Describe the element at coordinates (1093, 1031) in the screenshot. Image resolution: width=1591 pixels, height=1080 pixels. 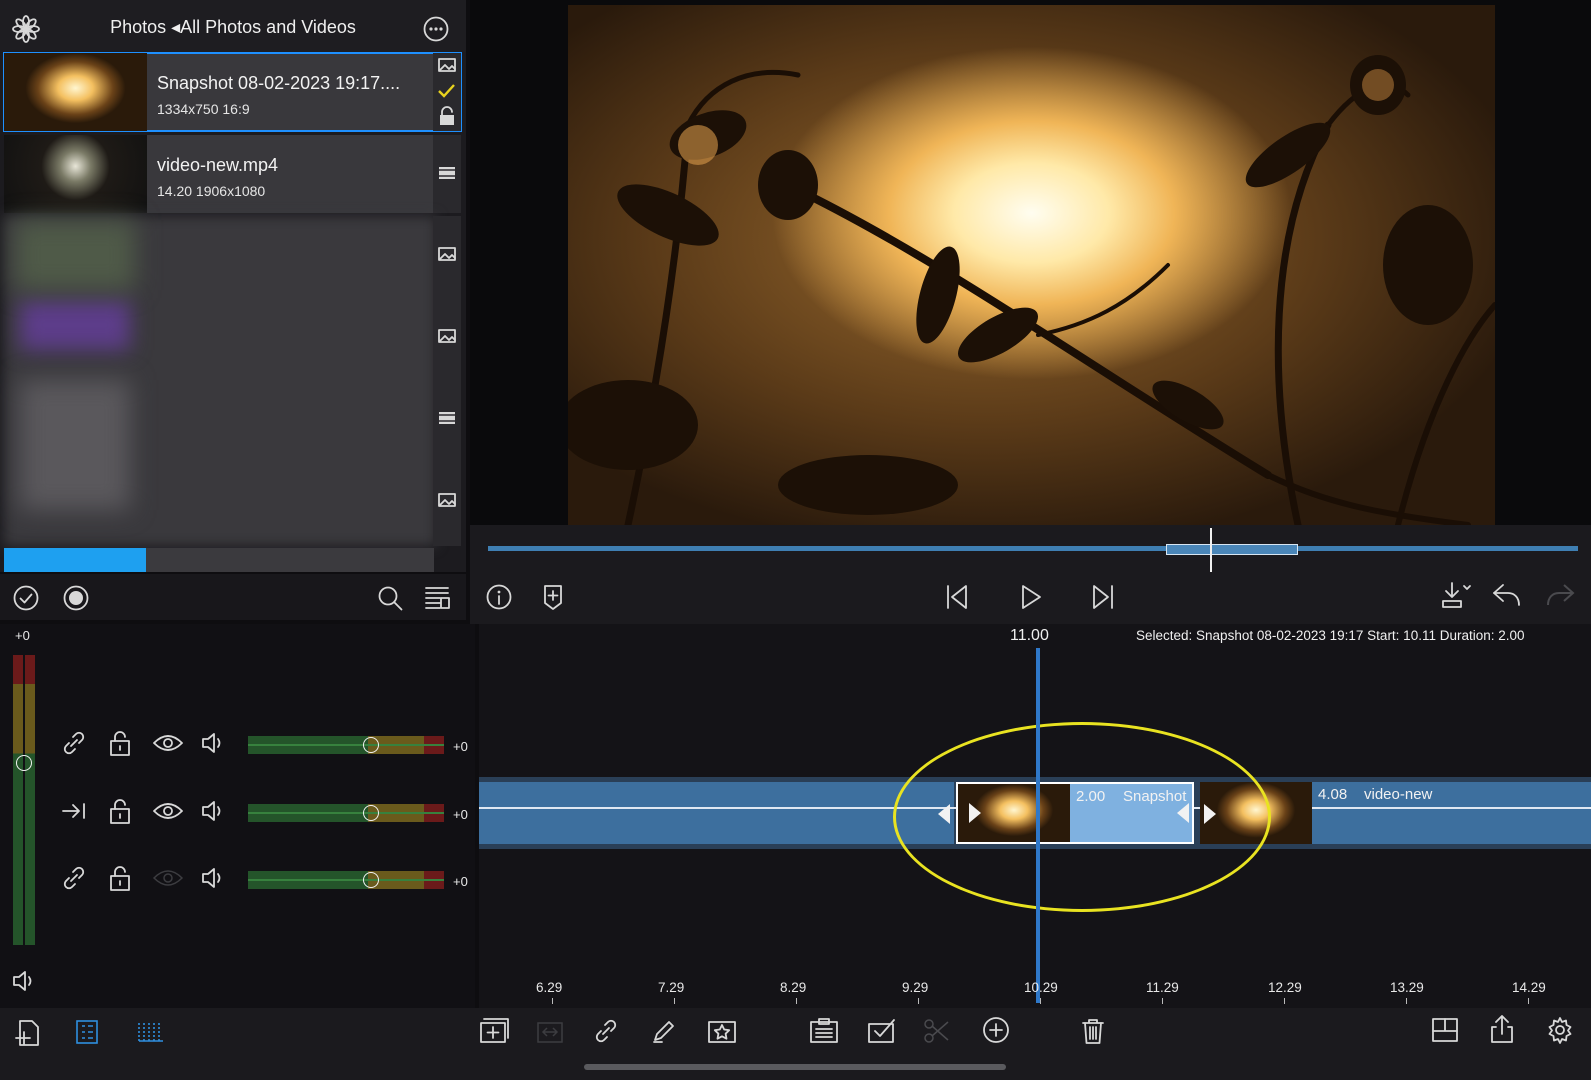
I see `delete-trash-icon` at that location.